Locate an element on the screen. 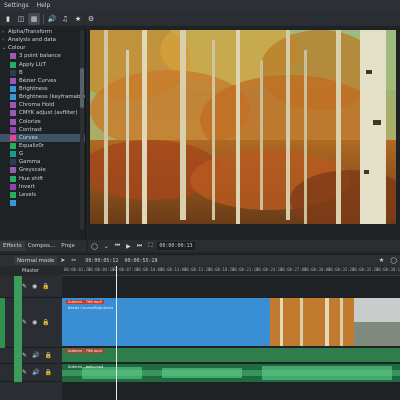 The width and height of the screenshot is (400, 400). effect-item: Colorize is located at coordinates (42, 122).